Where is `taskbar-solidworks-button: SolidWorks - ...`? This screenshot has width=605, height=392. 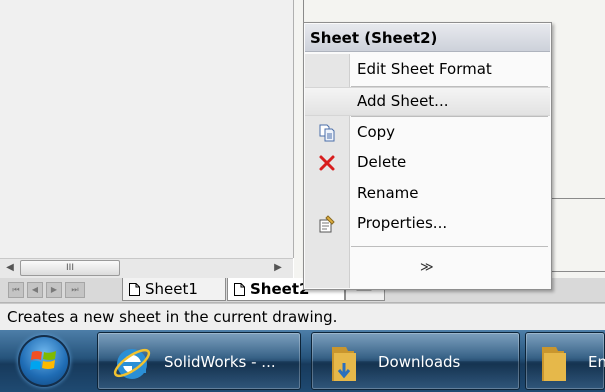 taskbar-solidworks-button: SolidWorks - ... is located at coordinates (199, 361).